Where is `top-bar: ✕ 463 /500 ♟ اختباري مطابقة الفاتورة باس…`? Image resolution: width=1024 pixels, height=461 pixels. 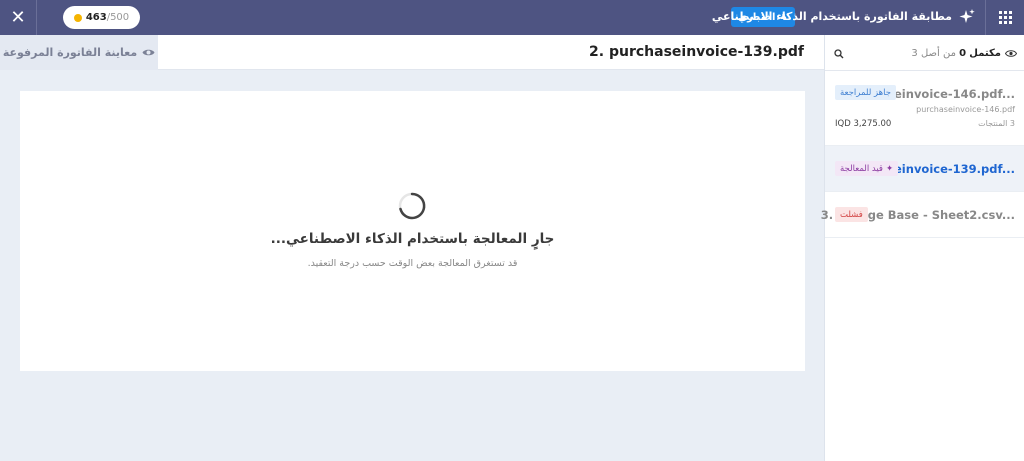 top-bar: ✕ 463 /500 ♟ اختباري مطابقة الفاتورة باس… is located at coordinates (512, 17).